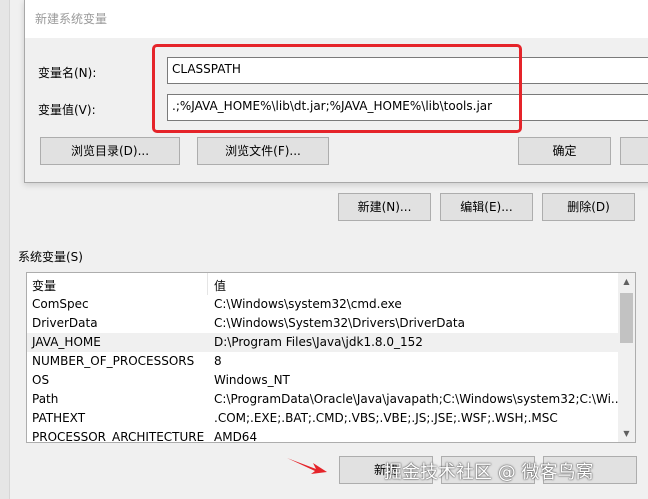  Describe the element at coordinates (626, 318) in the screenshot. I see `scroll-thumb` at that location.